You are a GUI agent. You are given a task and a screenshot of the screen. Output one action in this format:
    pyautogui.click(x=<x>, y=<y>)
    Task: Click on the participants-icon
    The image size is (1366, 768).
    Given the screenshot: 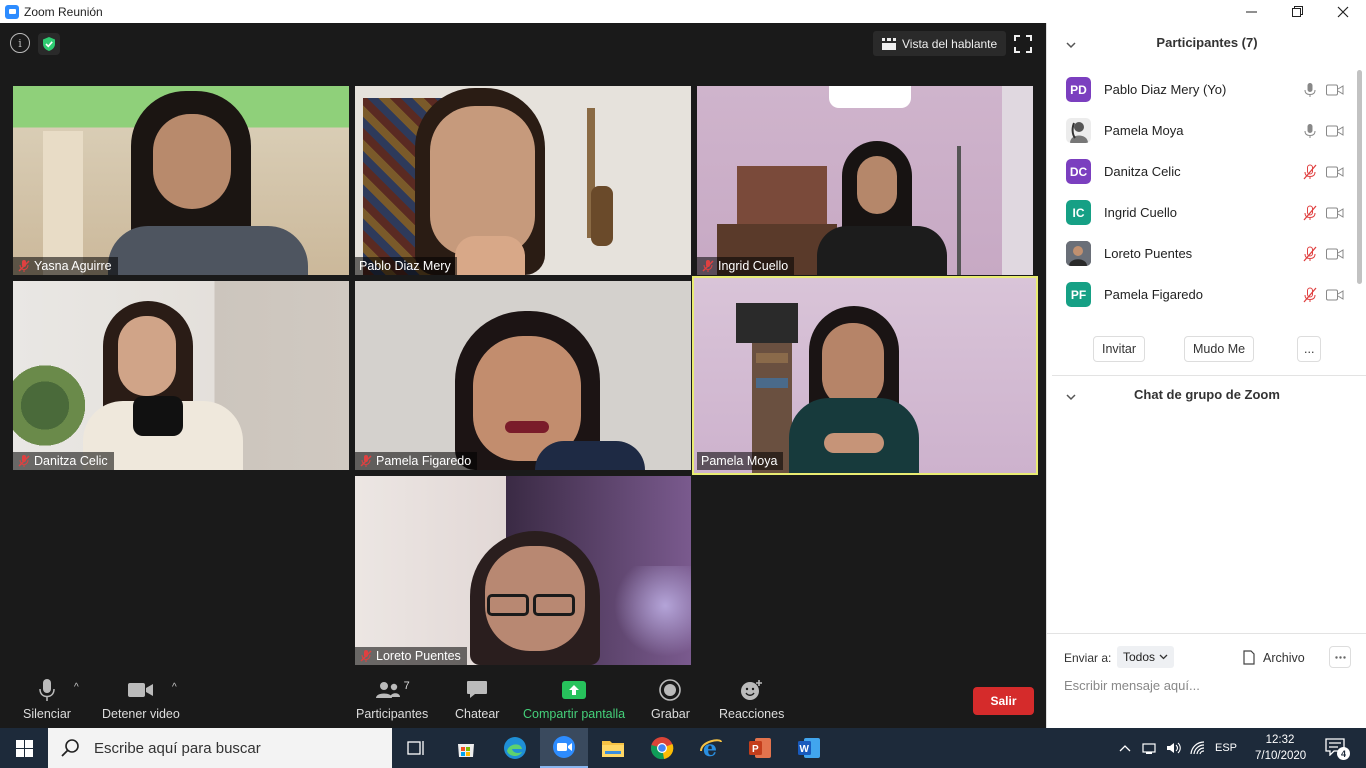 What is the action you would take?
    pyautogui.click(x=387, y=690)
    